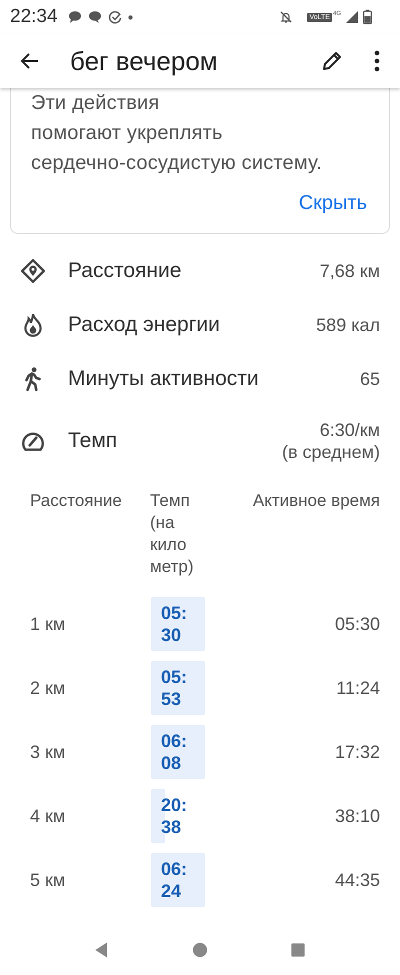  What do you see at coordinates (178, 688) in the screenshot?
I see `pace-value: 05: 53` at bounding box center [178, 688].